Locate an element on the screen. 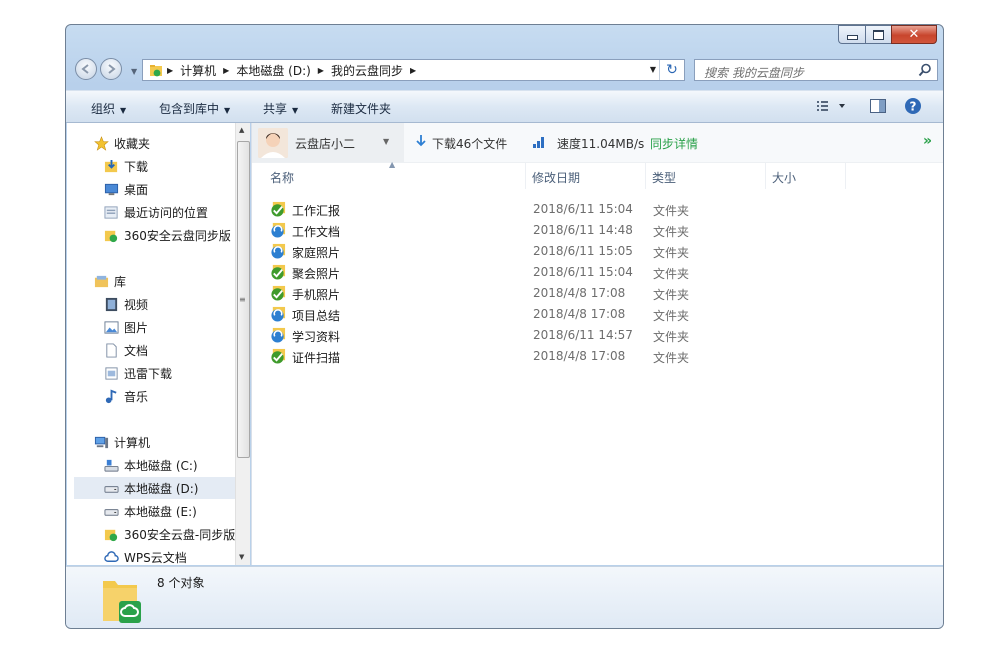 This screenshot has height=666, width=1000. nav-item-desktop: 桌面 is located at coordinates (176, 189).